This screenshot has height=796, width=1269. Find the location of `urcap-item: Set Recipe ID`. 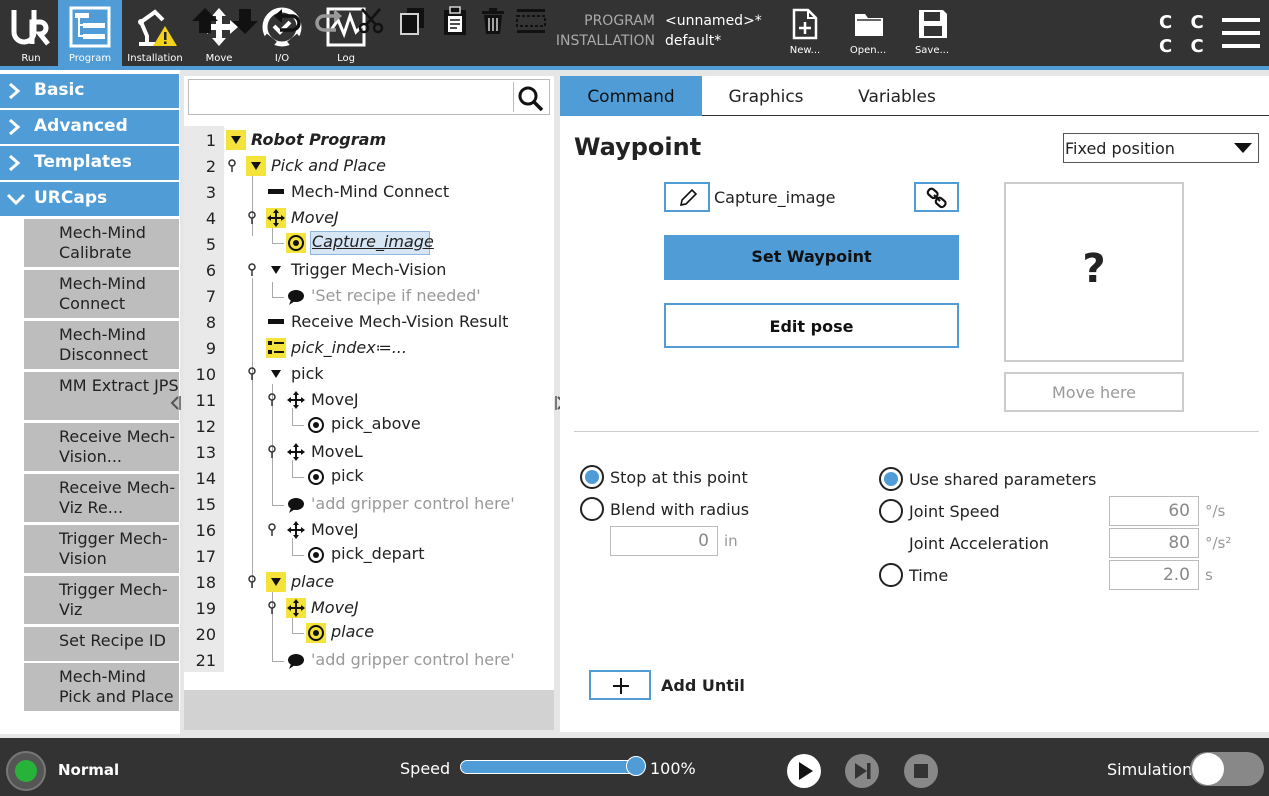

urcap-item: Set Recipe ID is located at coordinates (101, 644).